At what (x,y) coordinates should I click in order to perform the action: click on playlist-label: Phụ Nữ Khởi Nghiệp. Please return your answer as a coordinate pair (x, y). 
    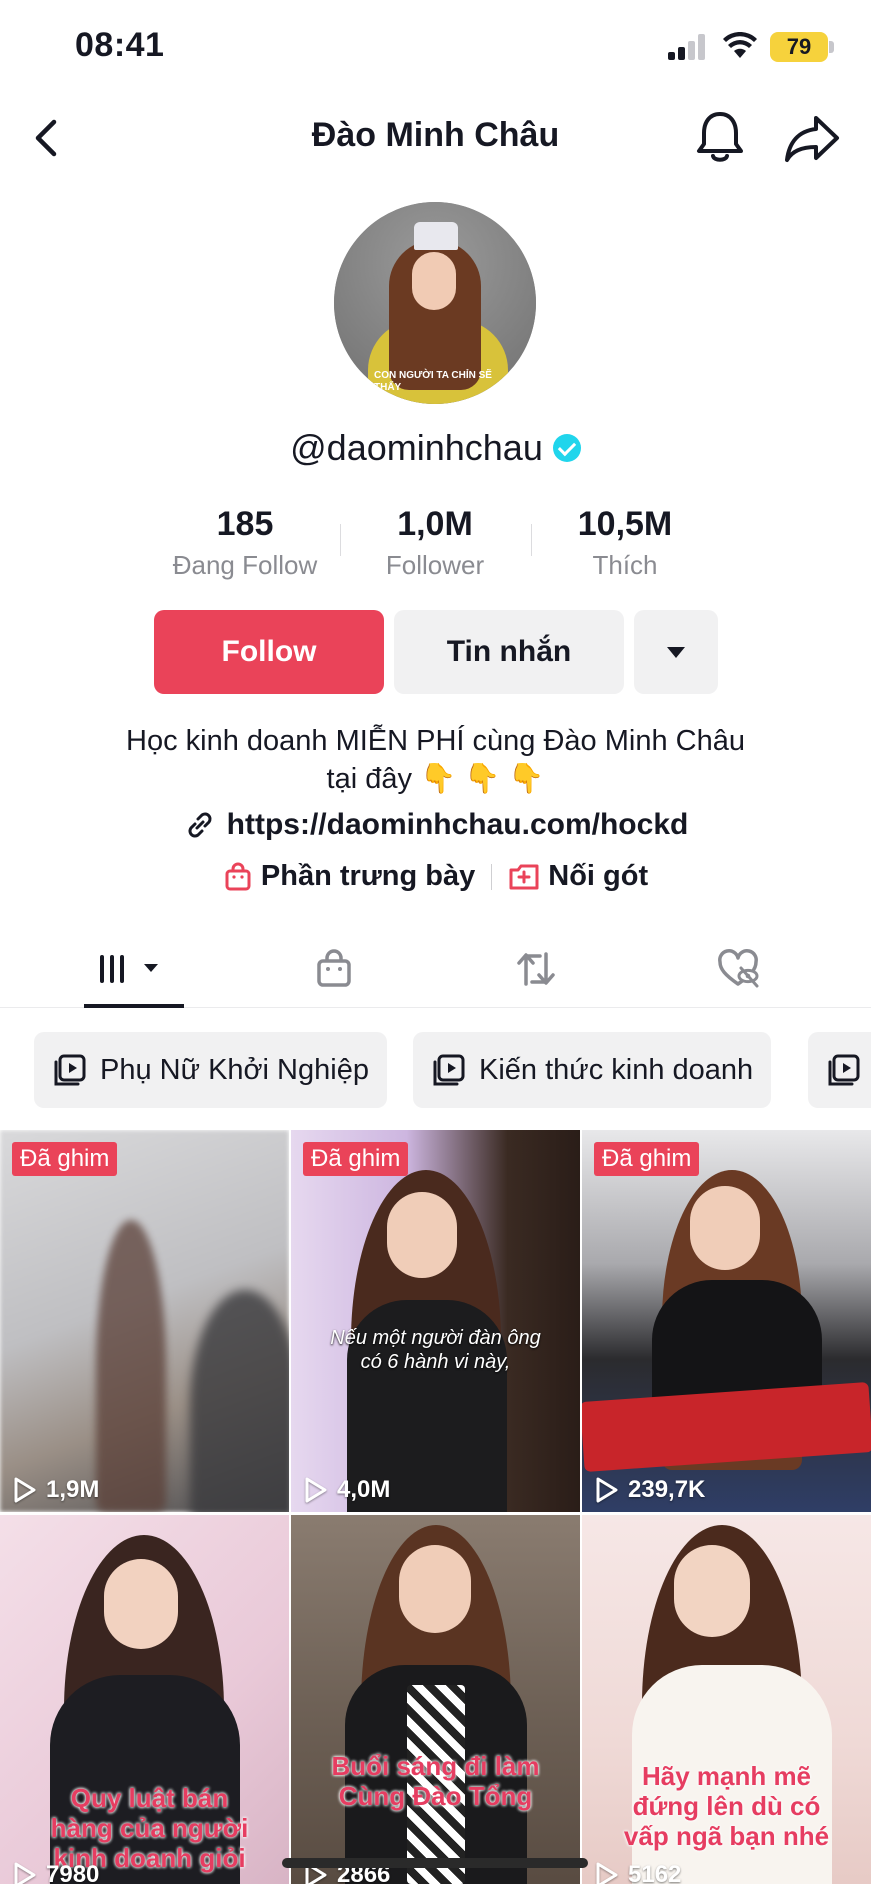
    Looking at the image, I should click on (234, 1069).